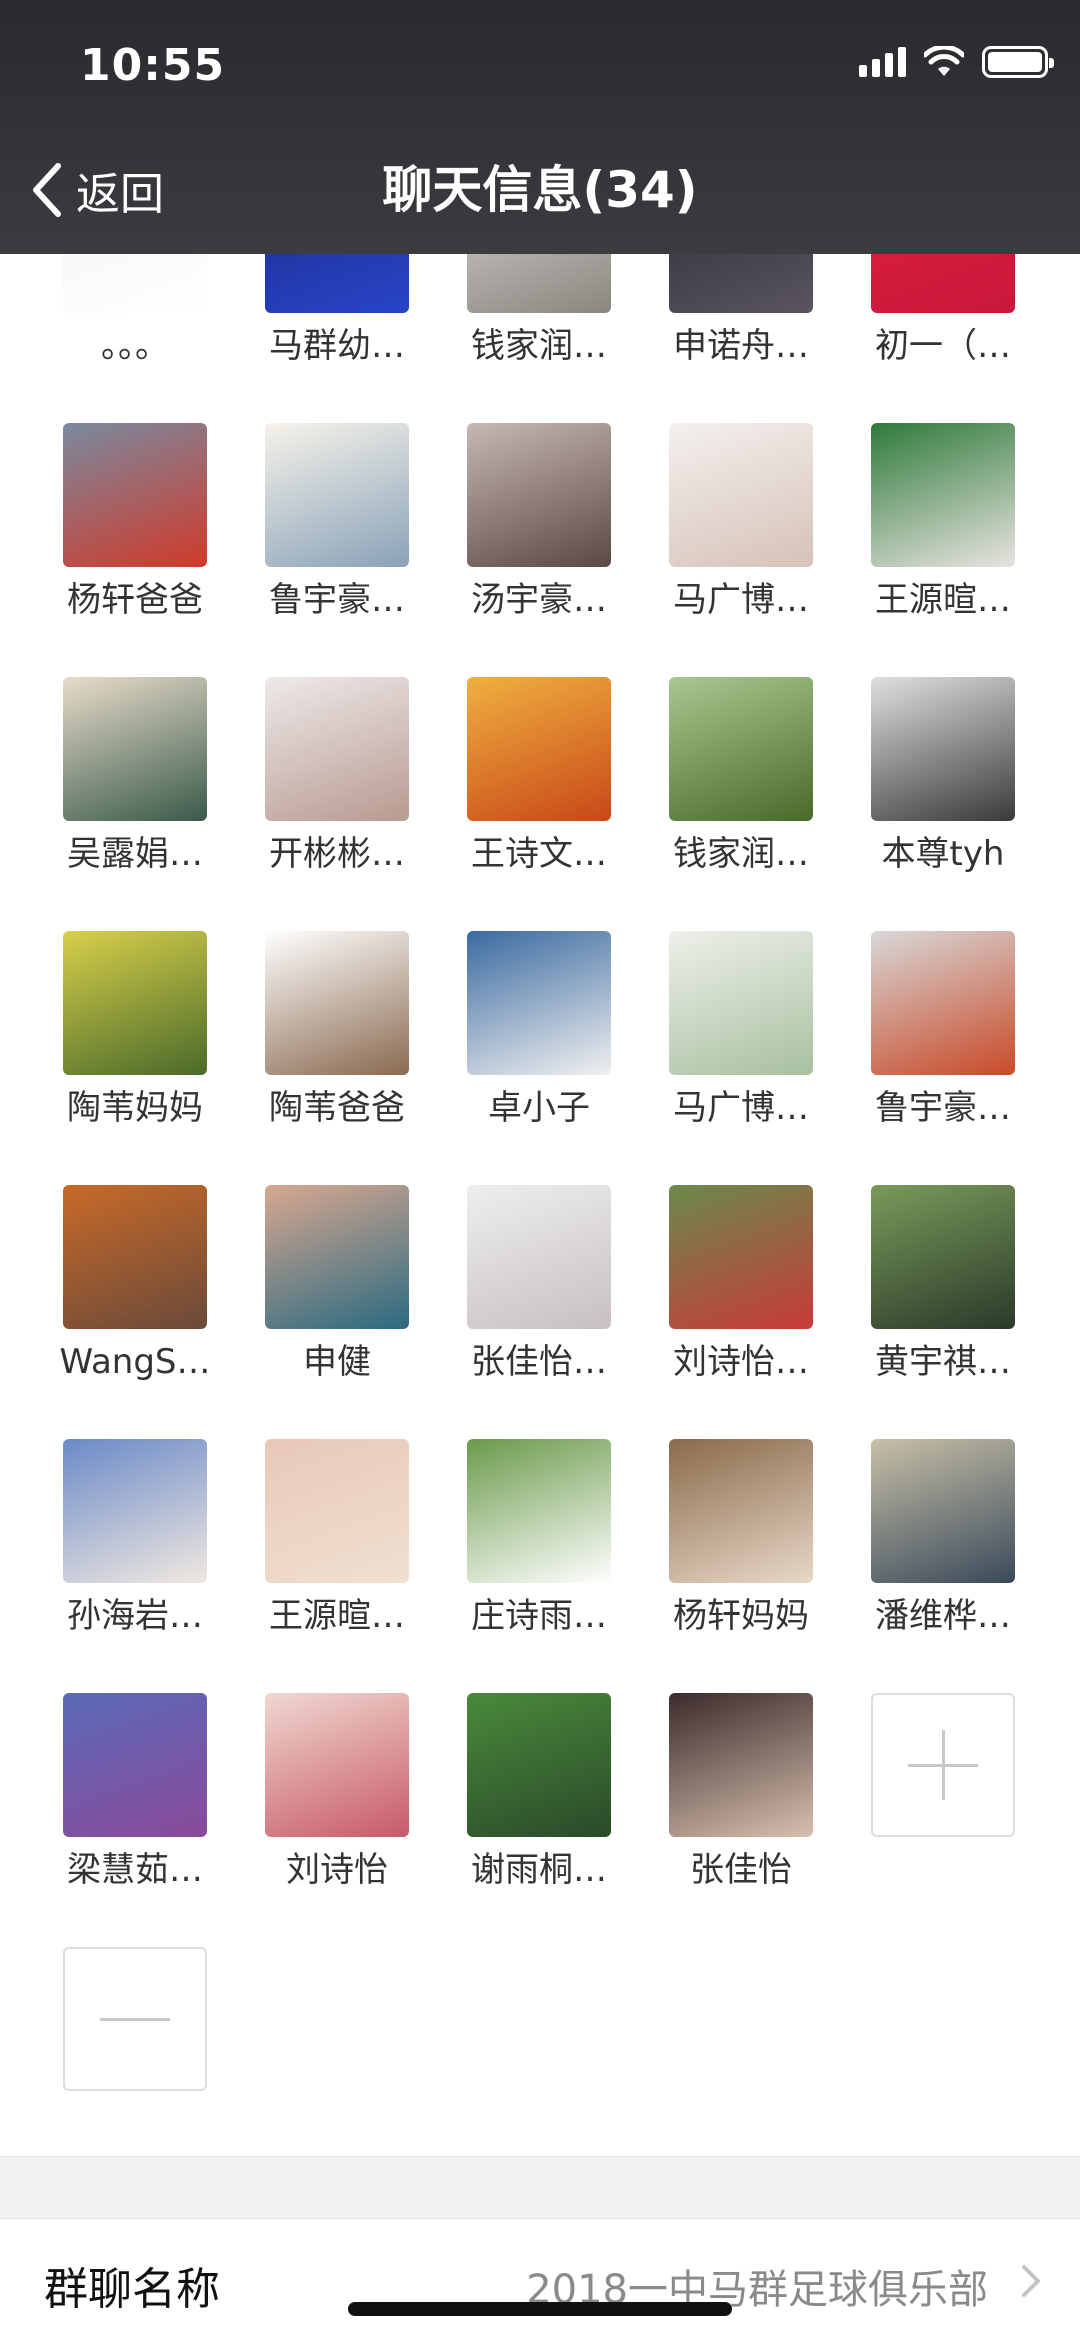 Image resolution: width=1080 pixels, height=2339 pixels. I want to click on member-name: 。。。, so click(135, 346).